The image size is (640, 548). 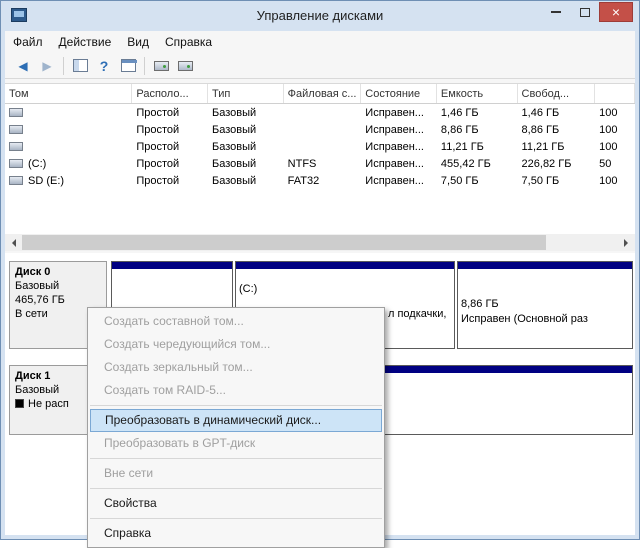 I want to click on toolbar-separator, so click(x=63, y=66).